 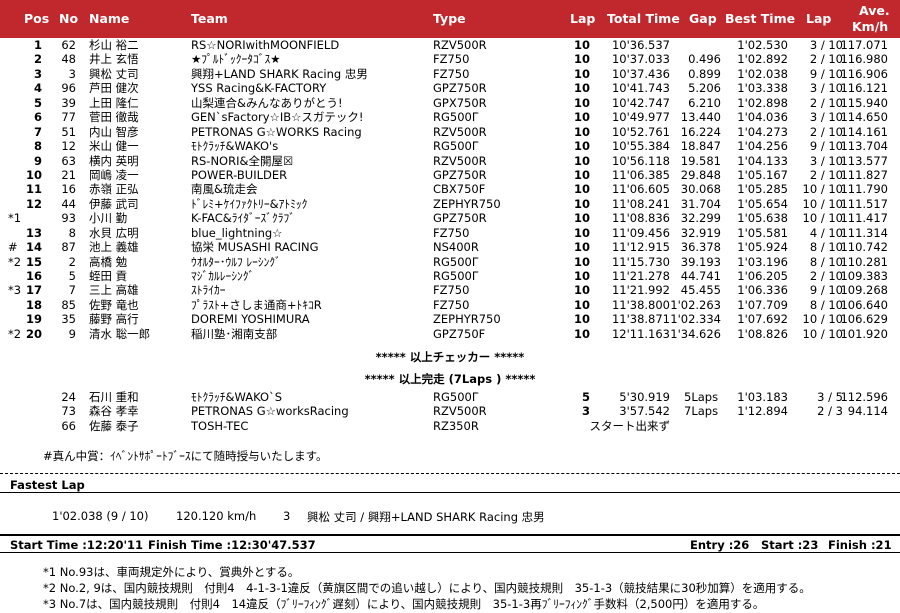 I want to click on dnf-team: TOSH-TEC, so click(x=220, y=425).